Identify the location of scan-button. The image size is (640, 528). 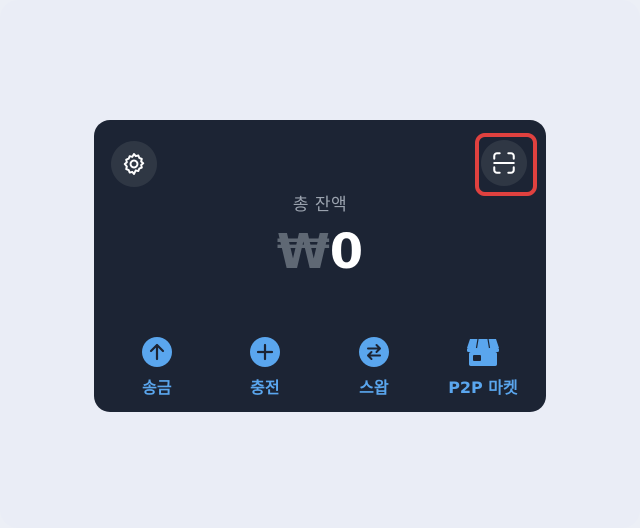
(504, 163).